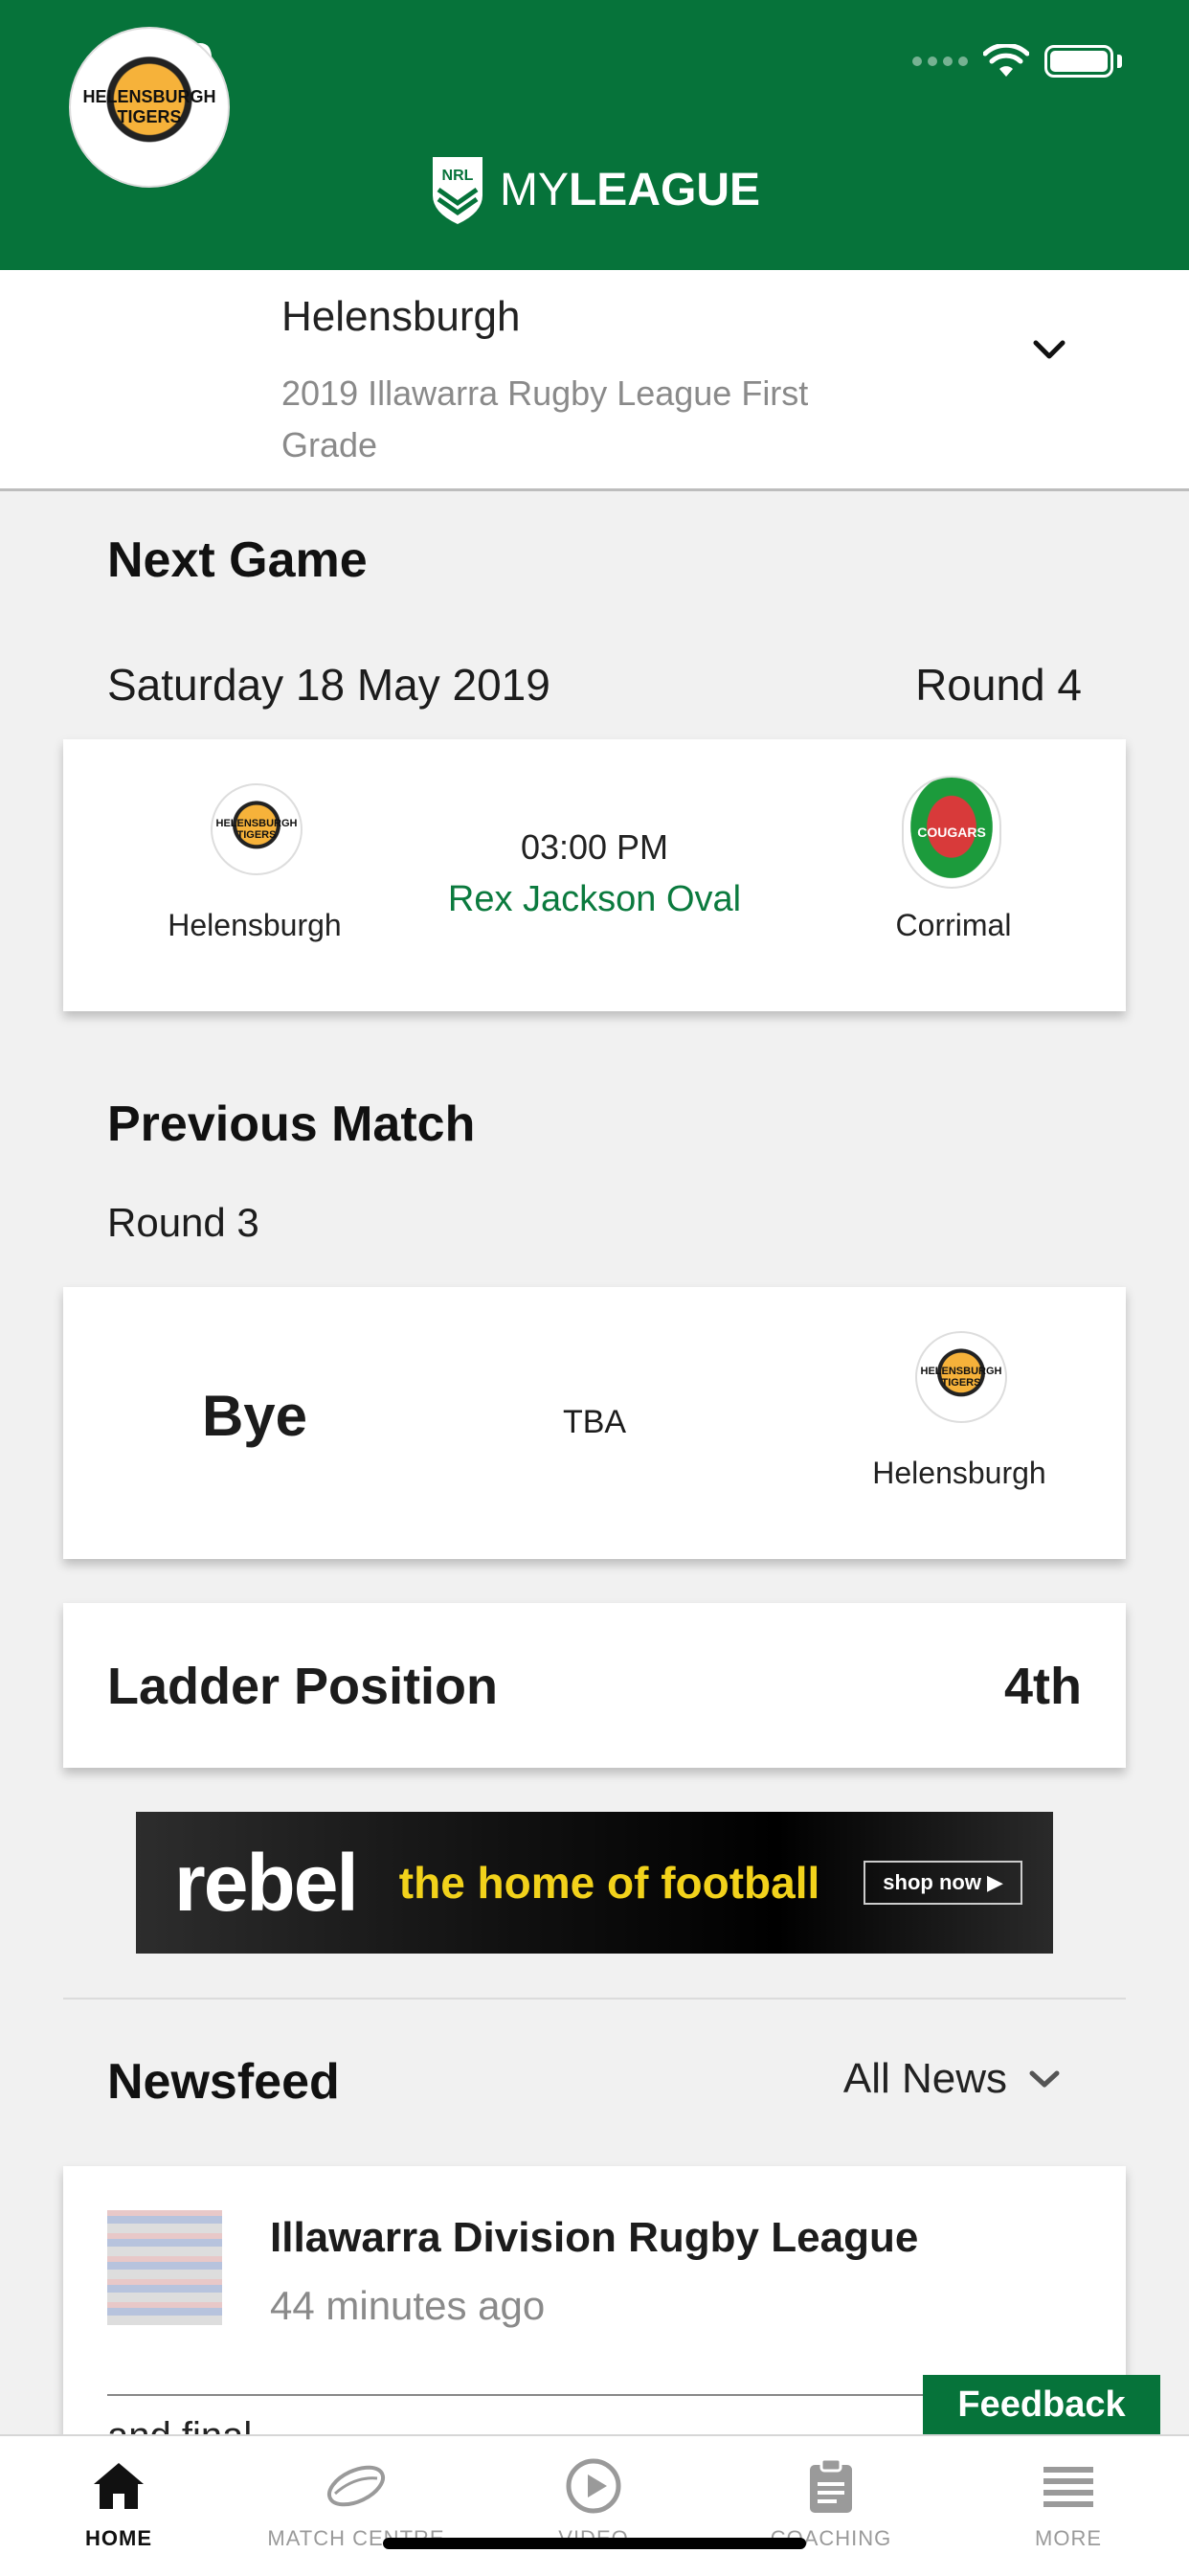 This screenshot has height=2576, width=1189. Describe the element at coordinates (119, 2486) in the screenshot. I see `home-icon` at that location.